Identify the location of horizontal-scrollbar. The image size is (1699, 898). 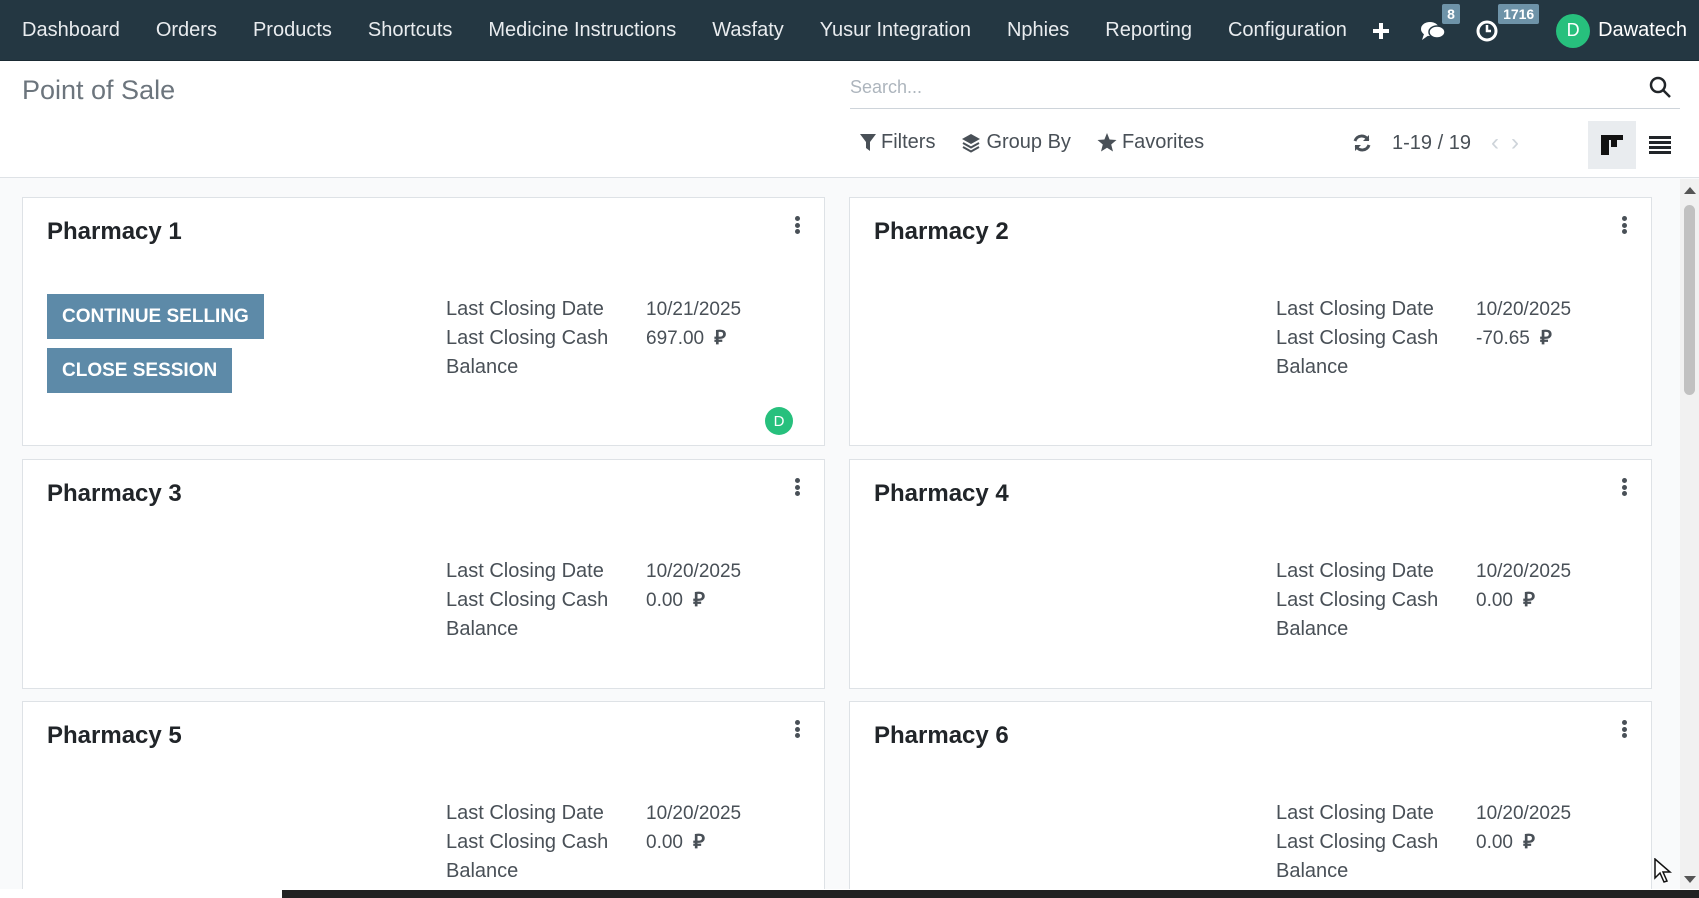
(849, 893).